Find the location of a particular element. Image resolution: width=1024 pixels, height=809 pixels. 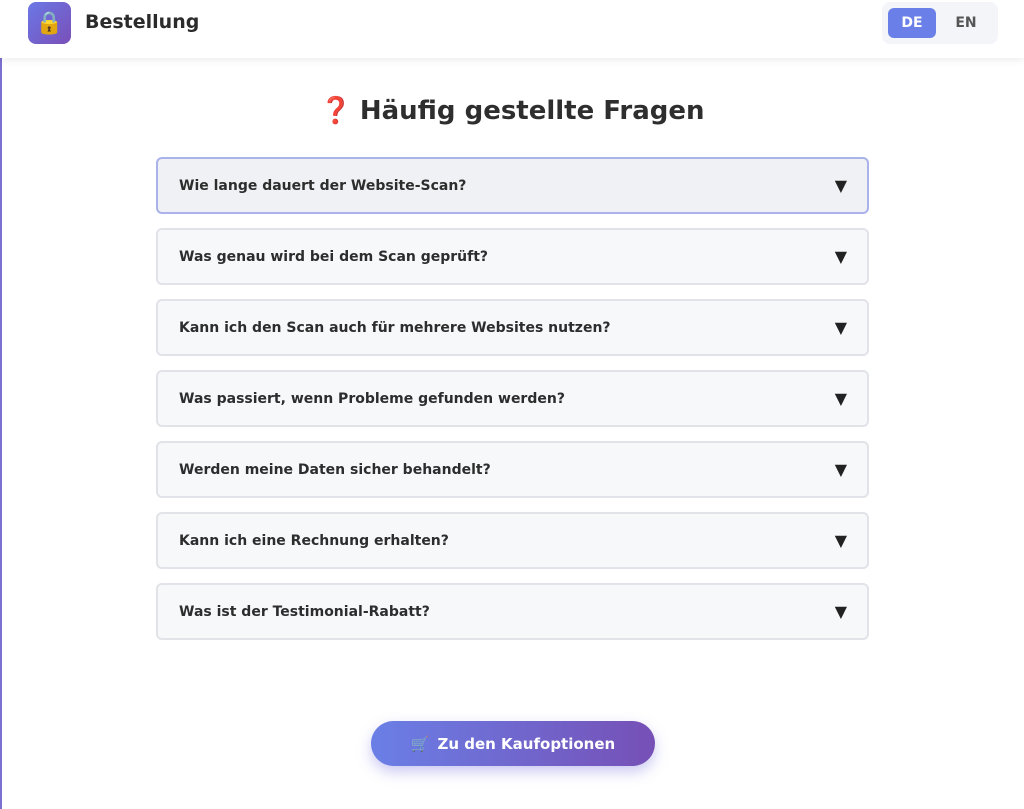

language-switcher: DE EN is located at coordinates (940, 23).